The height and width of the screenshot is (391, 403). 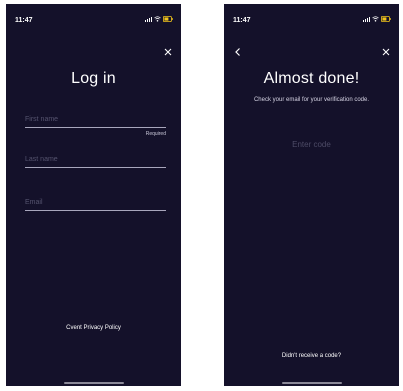 What do you see at coordinates (41, 159) in the screenshot?
I see `last-name-placeholder: Last name` at bounding box center [41, 159].